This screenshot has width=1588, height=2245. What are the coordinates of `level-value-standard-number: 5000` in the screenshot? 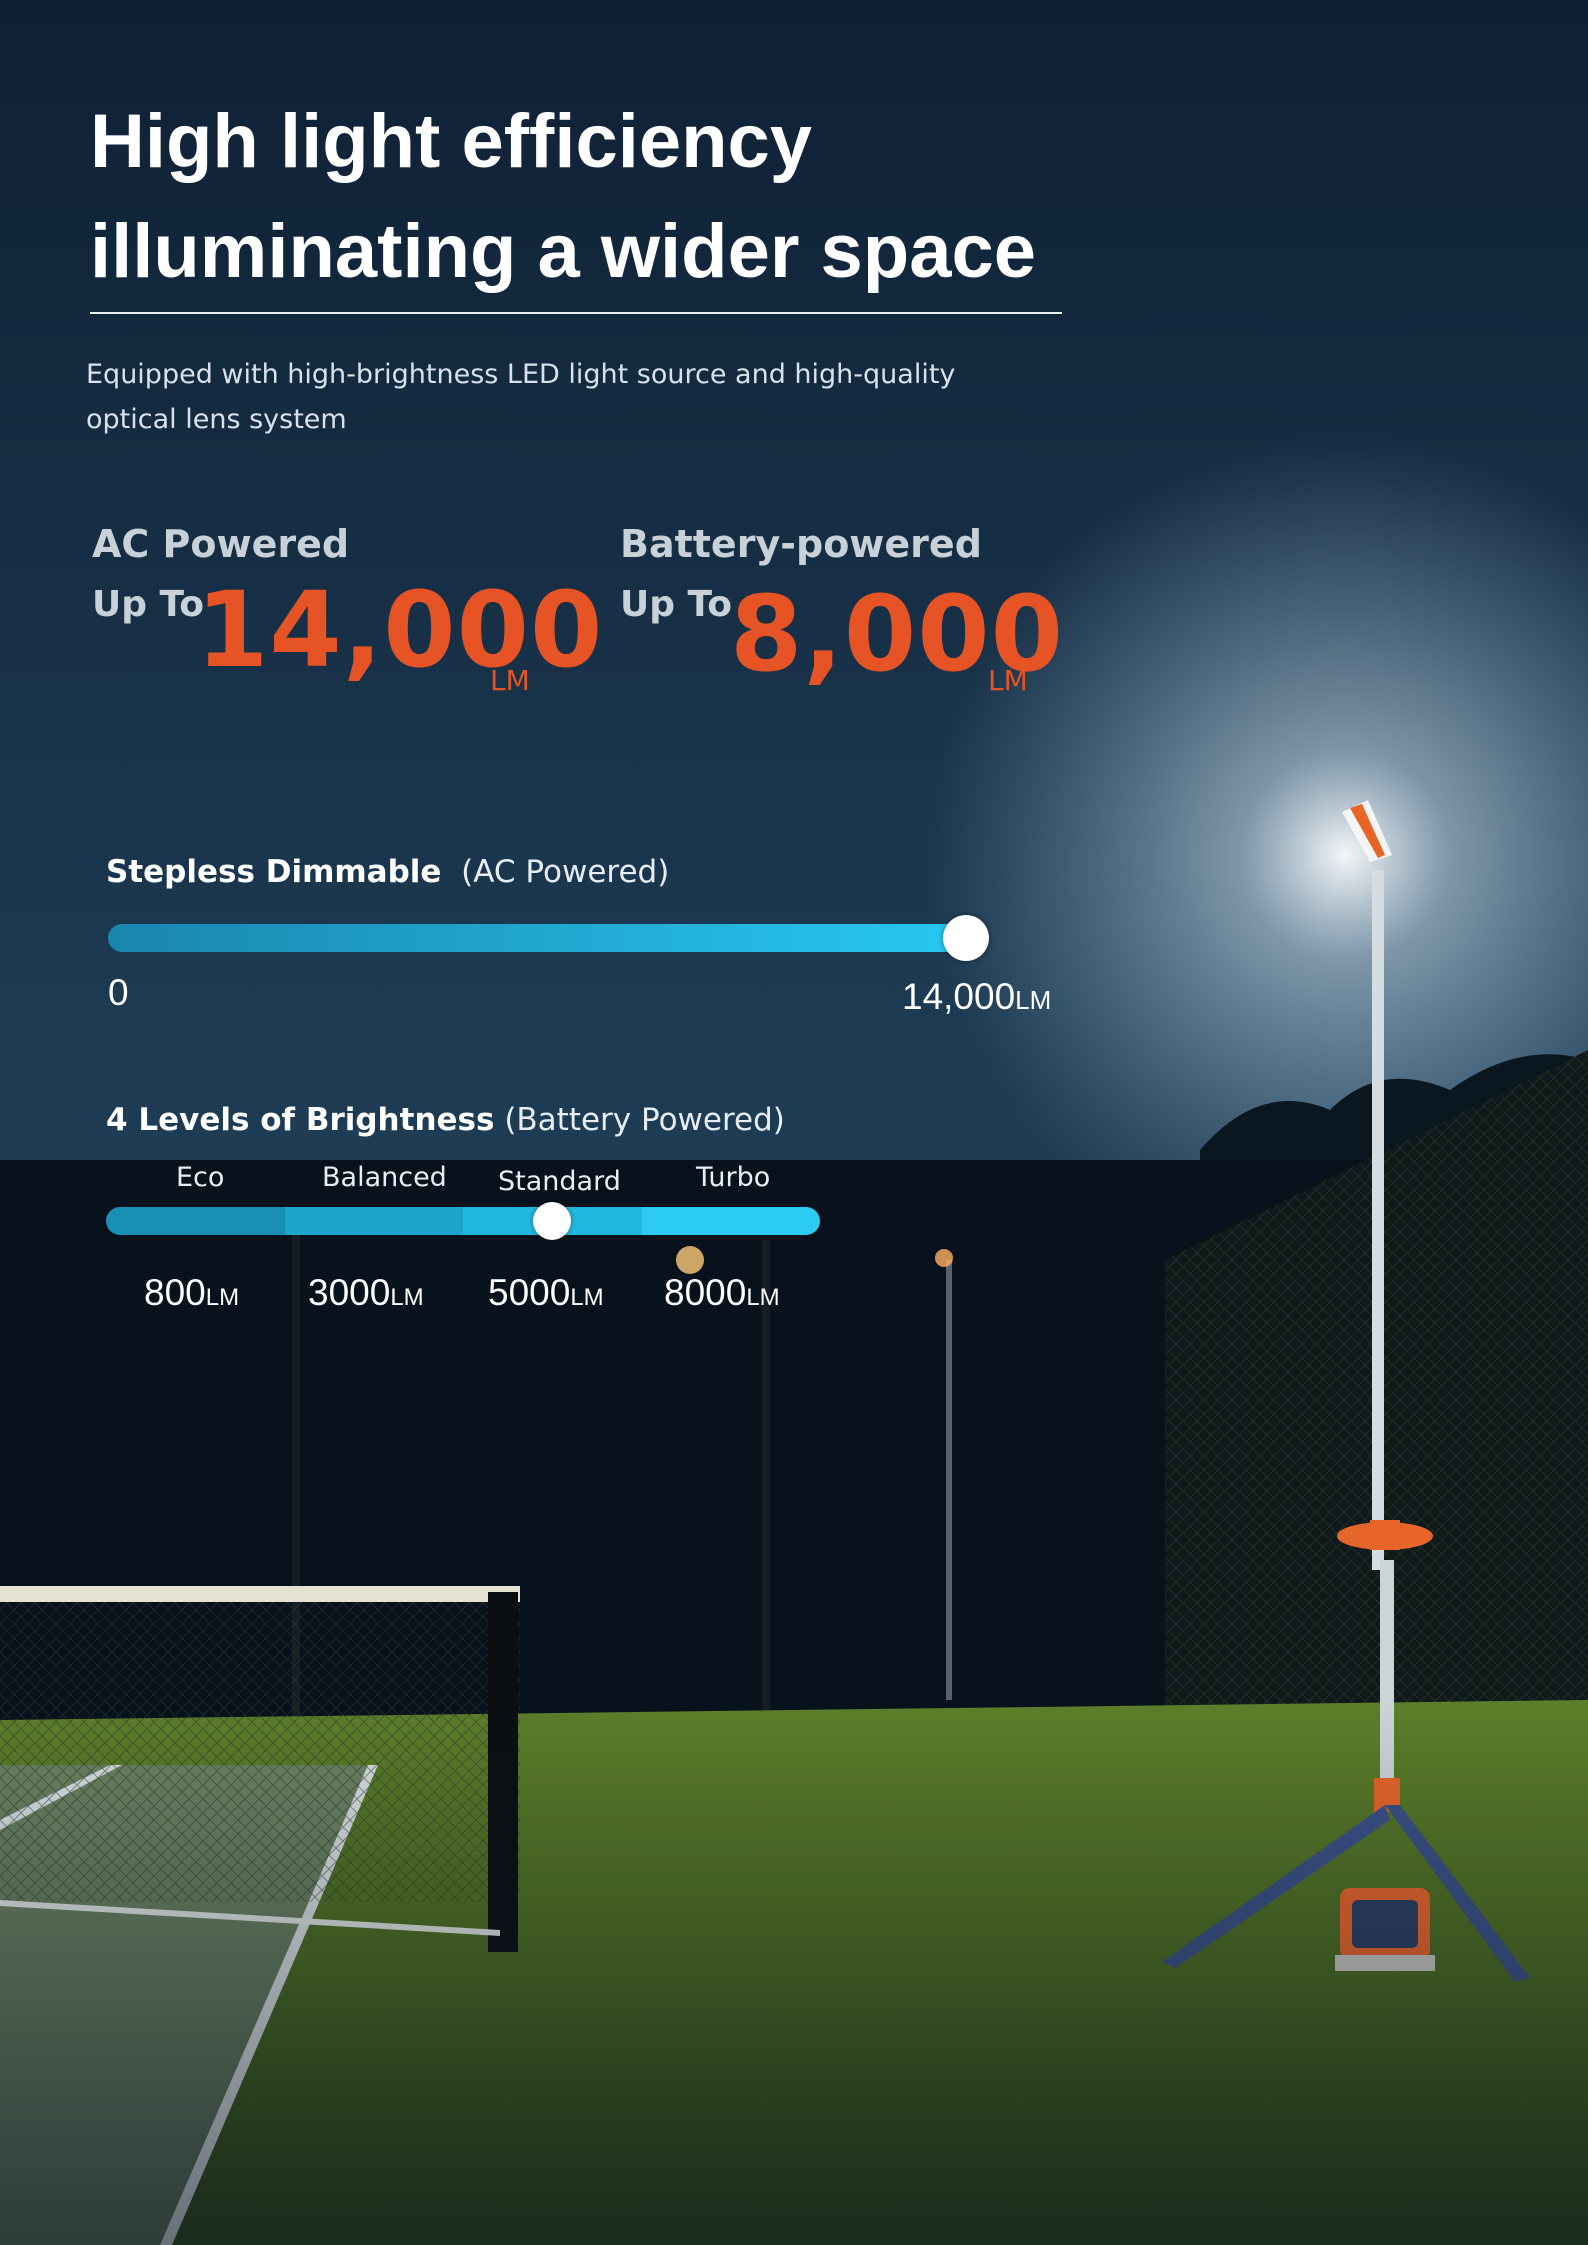 It's located at (529, 1292).